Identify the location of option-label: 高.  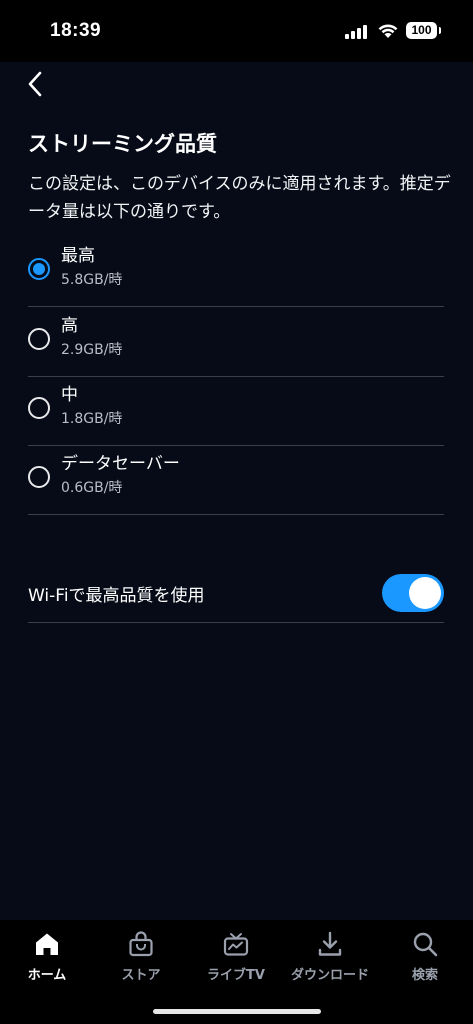
(69, 326).